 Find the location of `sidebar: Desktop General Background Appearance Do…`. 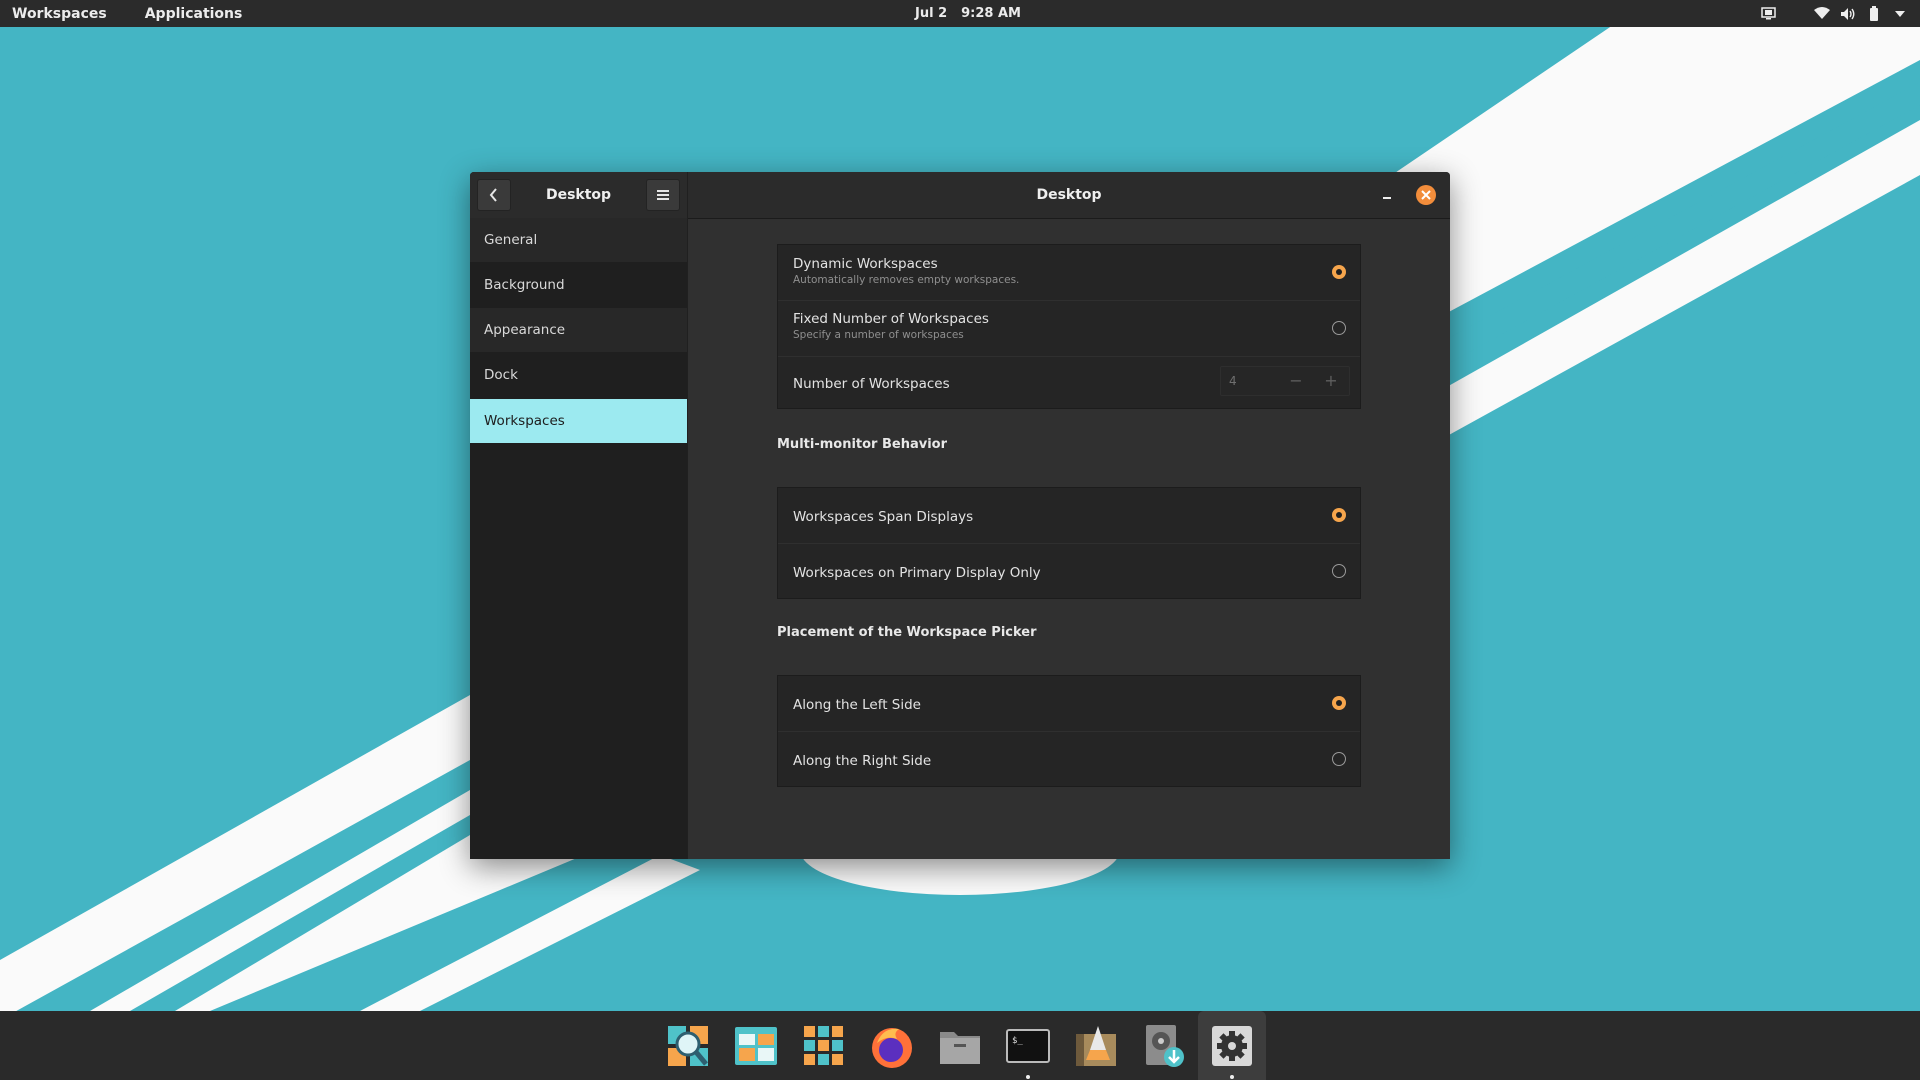

sidebar: Desktop General Background Appearance Do… is located at coordinates (578, 515).